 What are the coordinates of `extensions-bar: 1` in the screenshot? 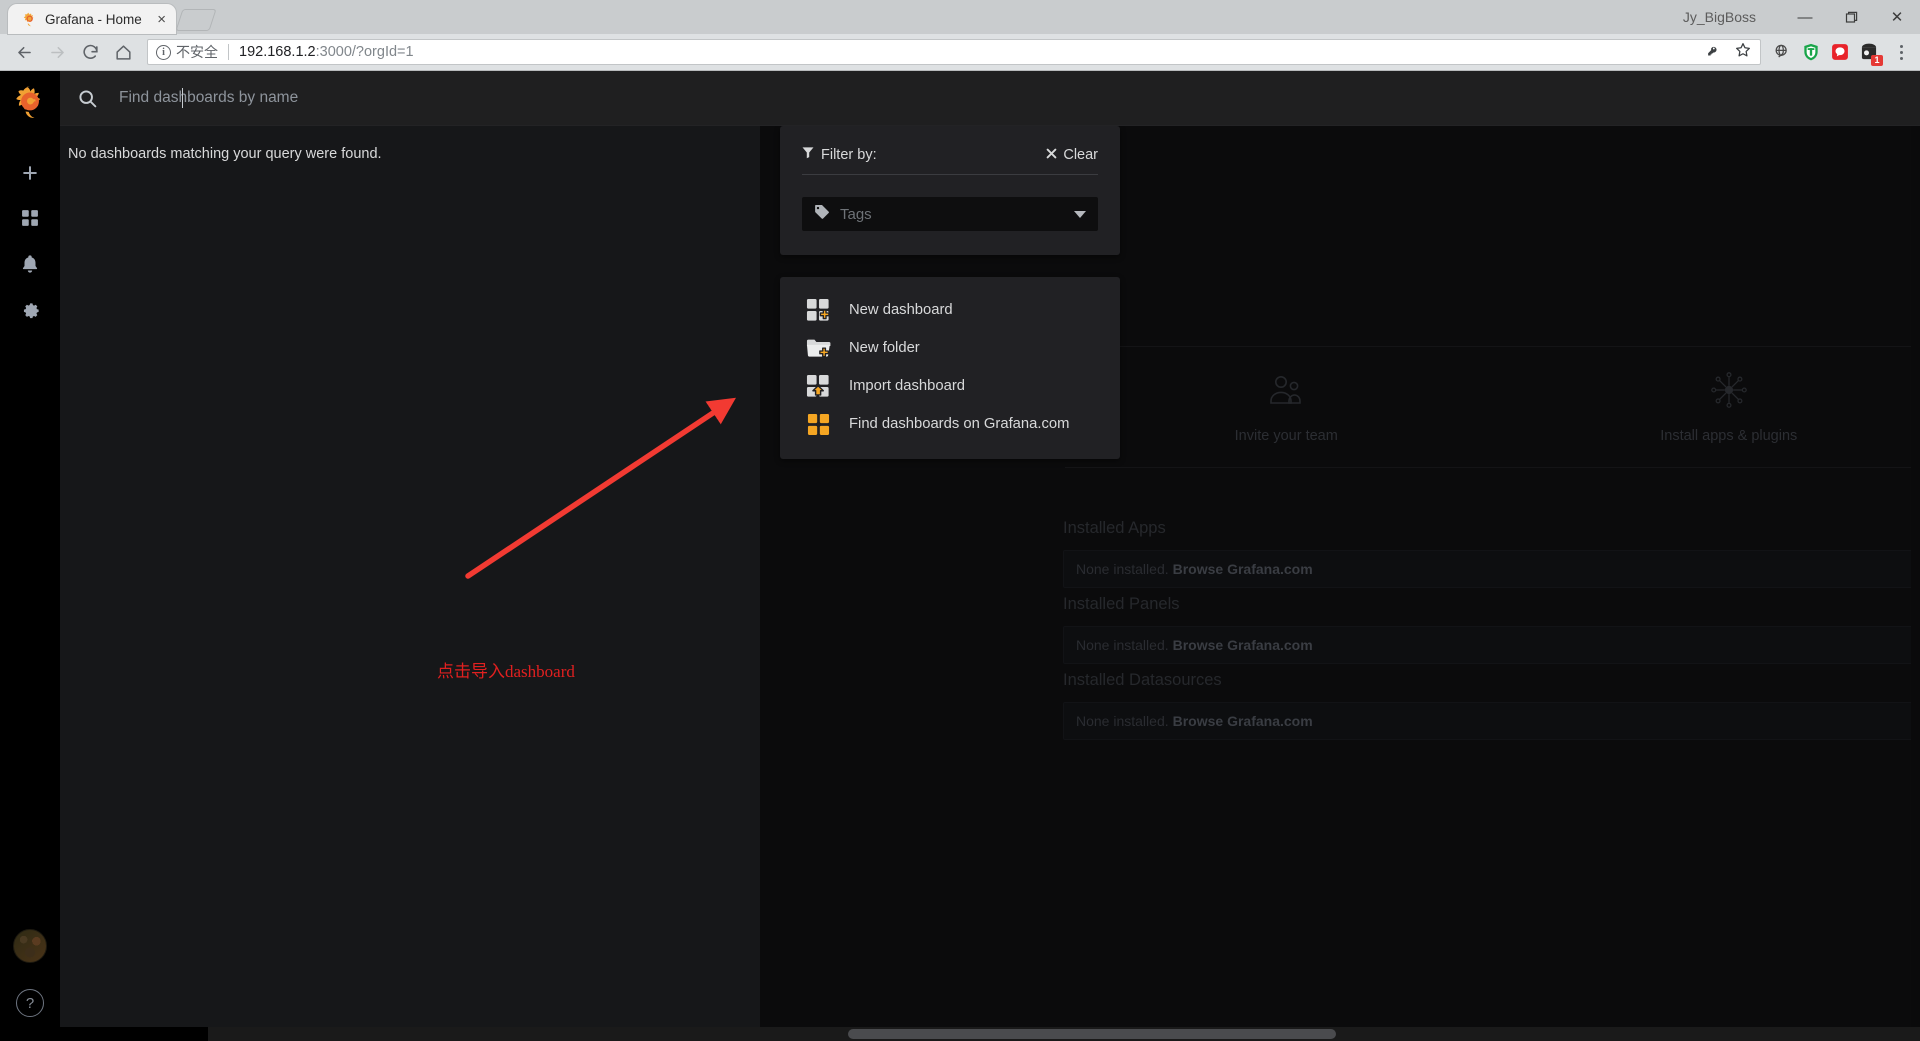 It's located at (1840, 54).